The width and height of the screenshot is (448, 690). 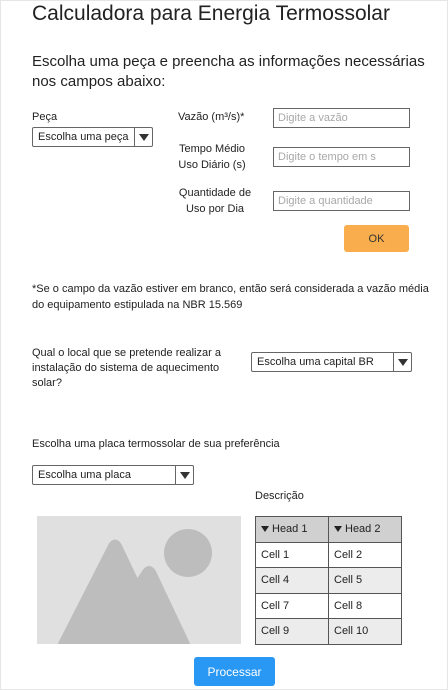 What do you see at coordinates (212, 157) in the screenshot?
I see `tempo-label: Tempo Médio Uso Diário (s)` at bounding box center [212, 157].